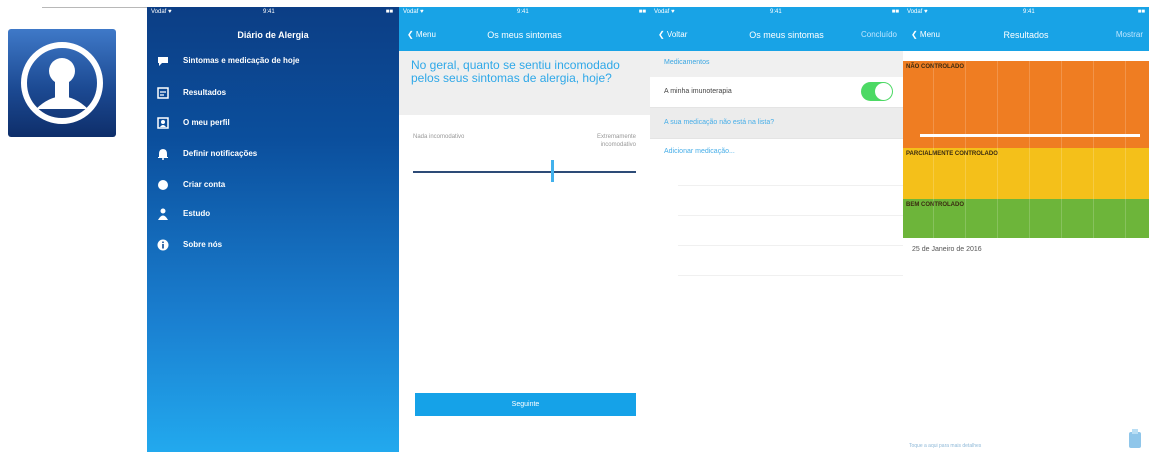  I want to click on info-icon, so click(163, 245).